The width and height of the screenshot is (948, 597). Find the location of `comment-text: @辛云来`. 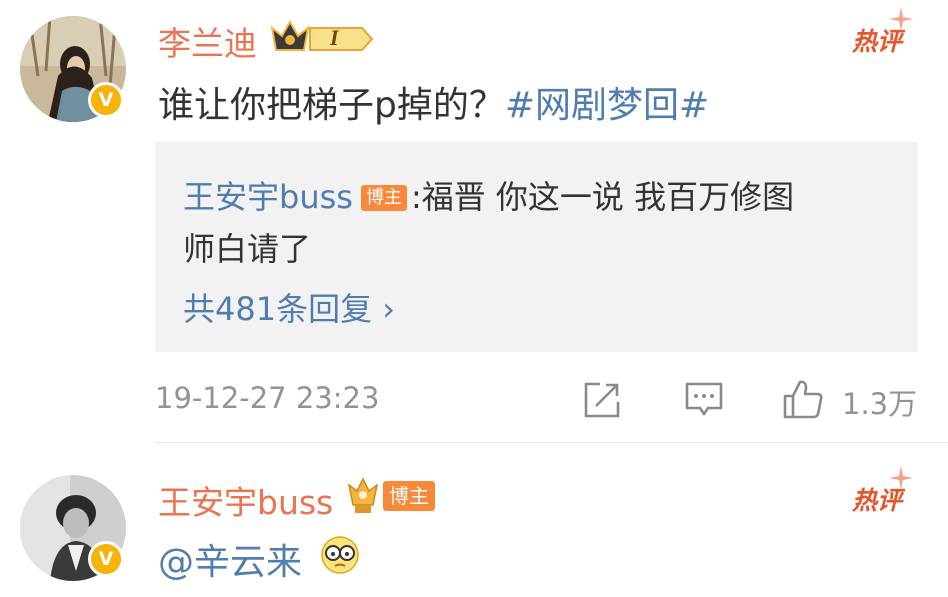

comment-text: @辛云来 is located at coordinates (230, 559).